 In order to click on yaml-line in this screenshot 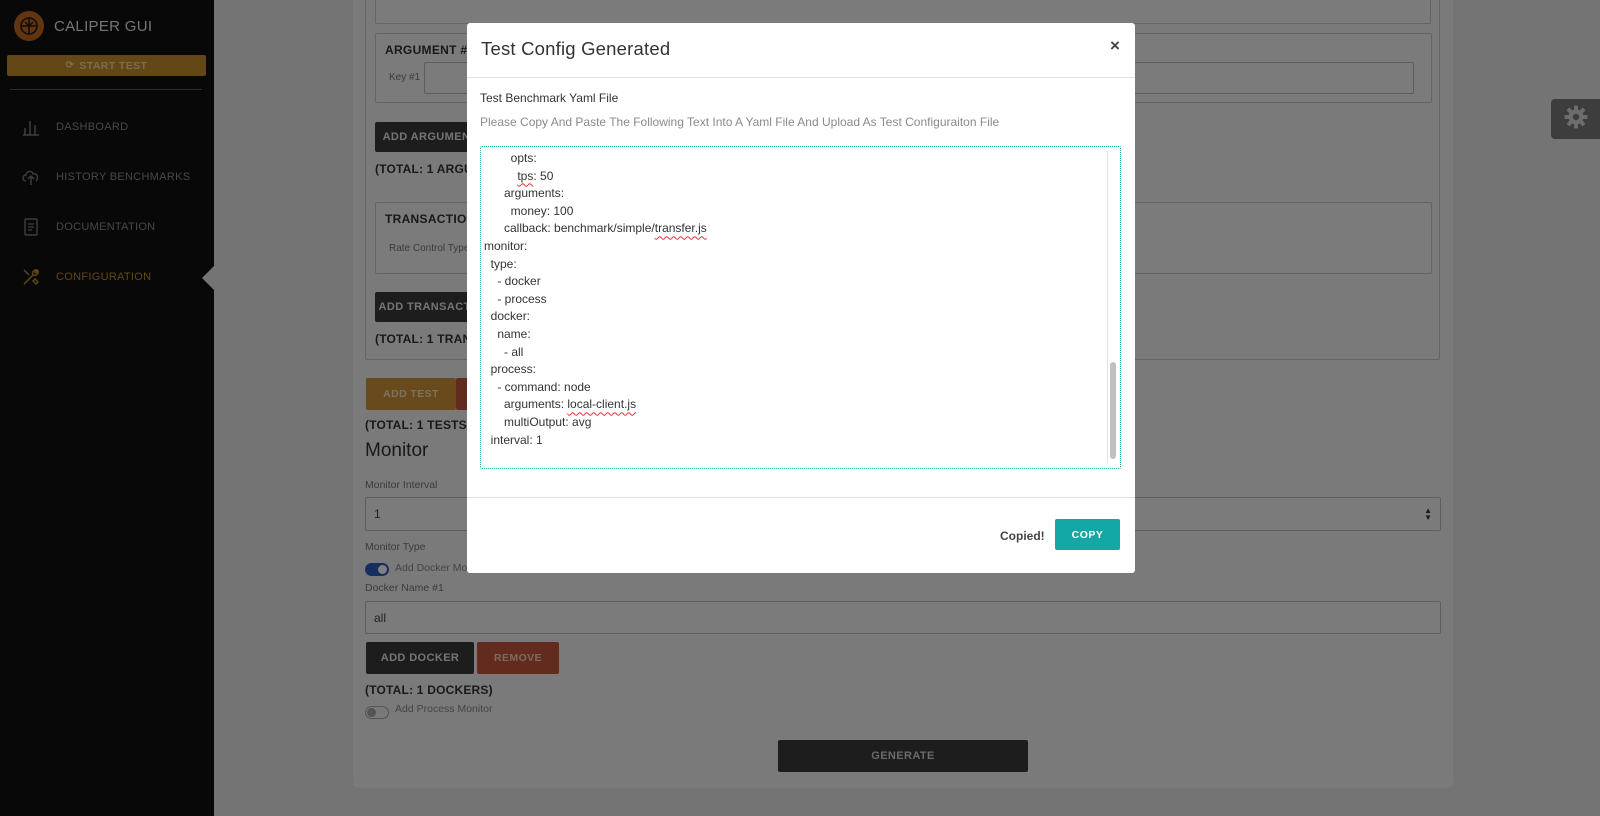, I will do `click(500, 176)`.